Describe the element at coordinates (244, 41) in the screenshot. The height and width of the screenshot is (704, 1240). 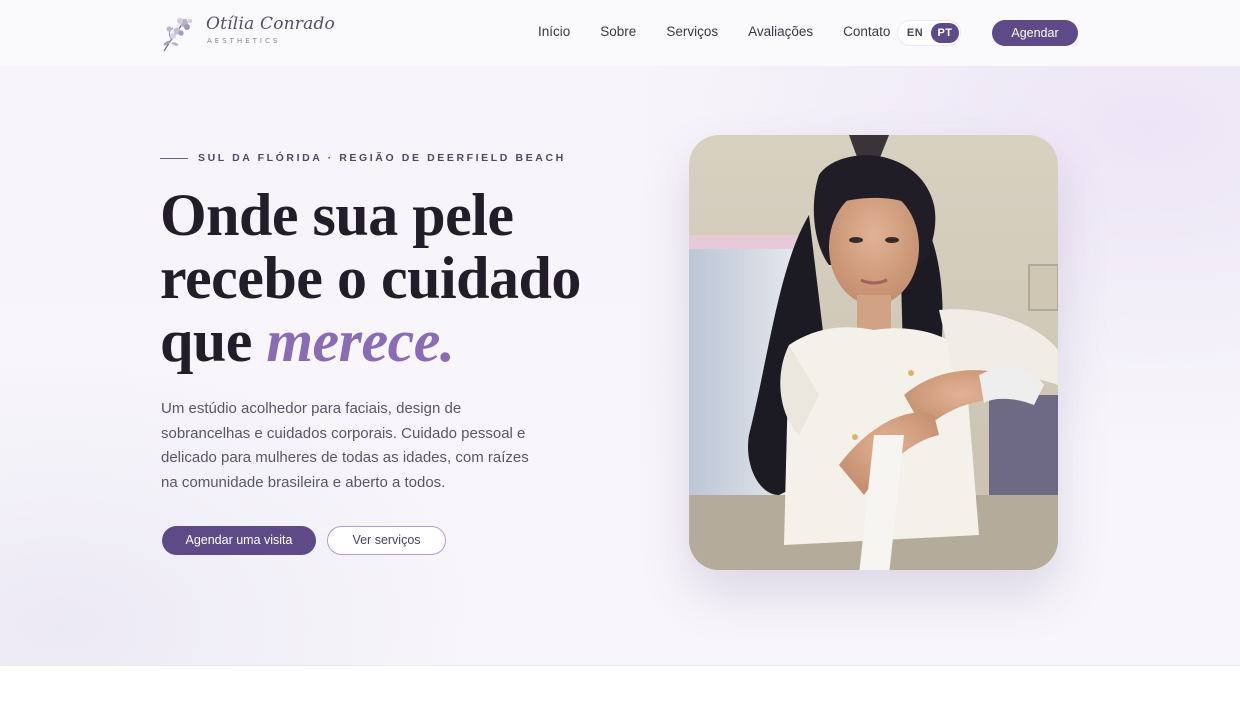
I see `brand-tagline: AESTHETICS` at that location.